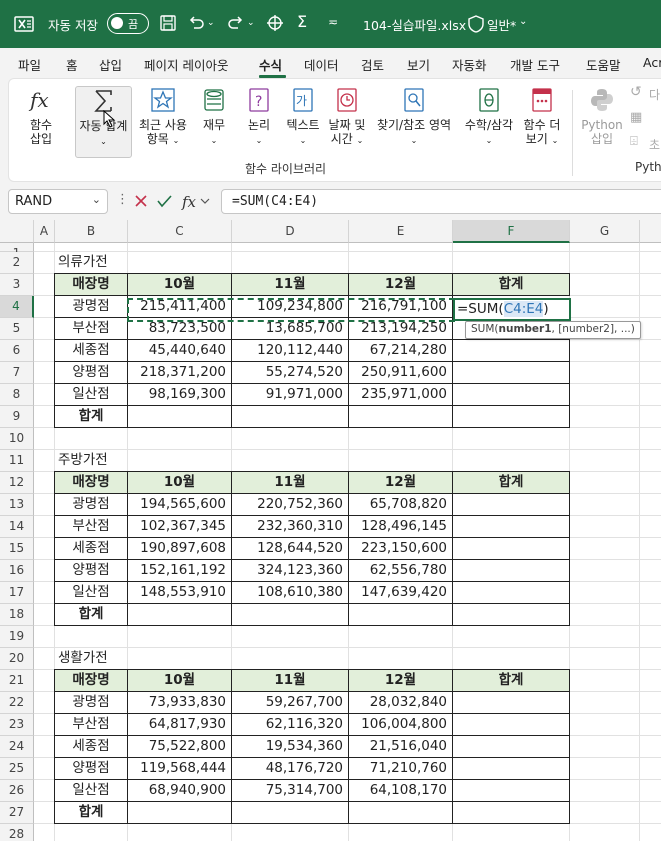 This screenshot has height=841, width=661. Describe the element at coordinates (400, 504) in the screenshot. I see `value-cell-dec: 65,708,820` at that location.